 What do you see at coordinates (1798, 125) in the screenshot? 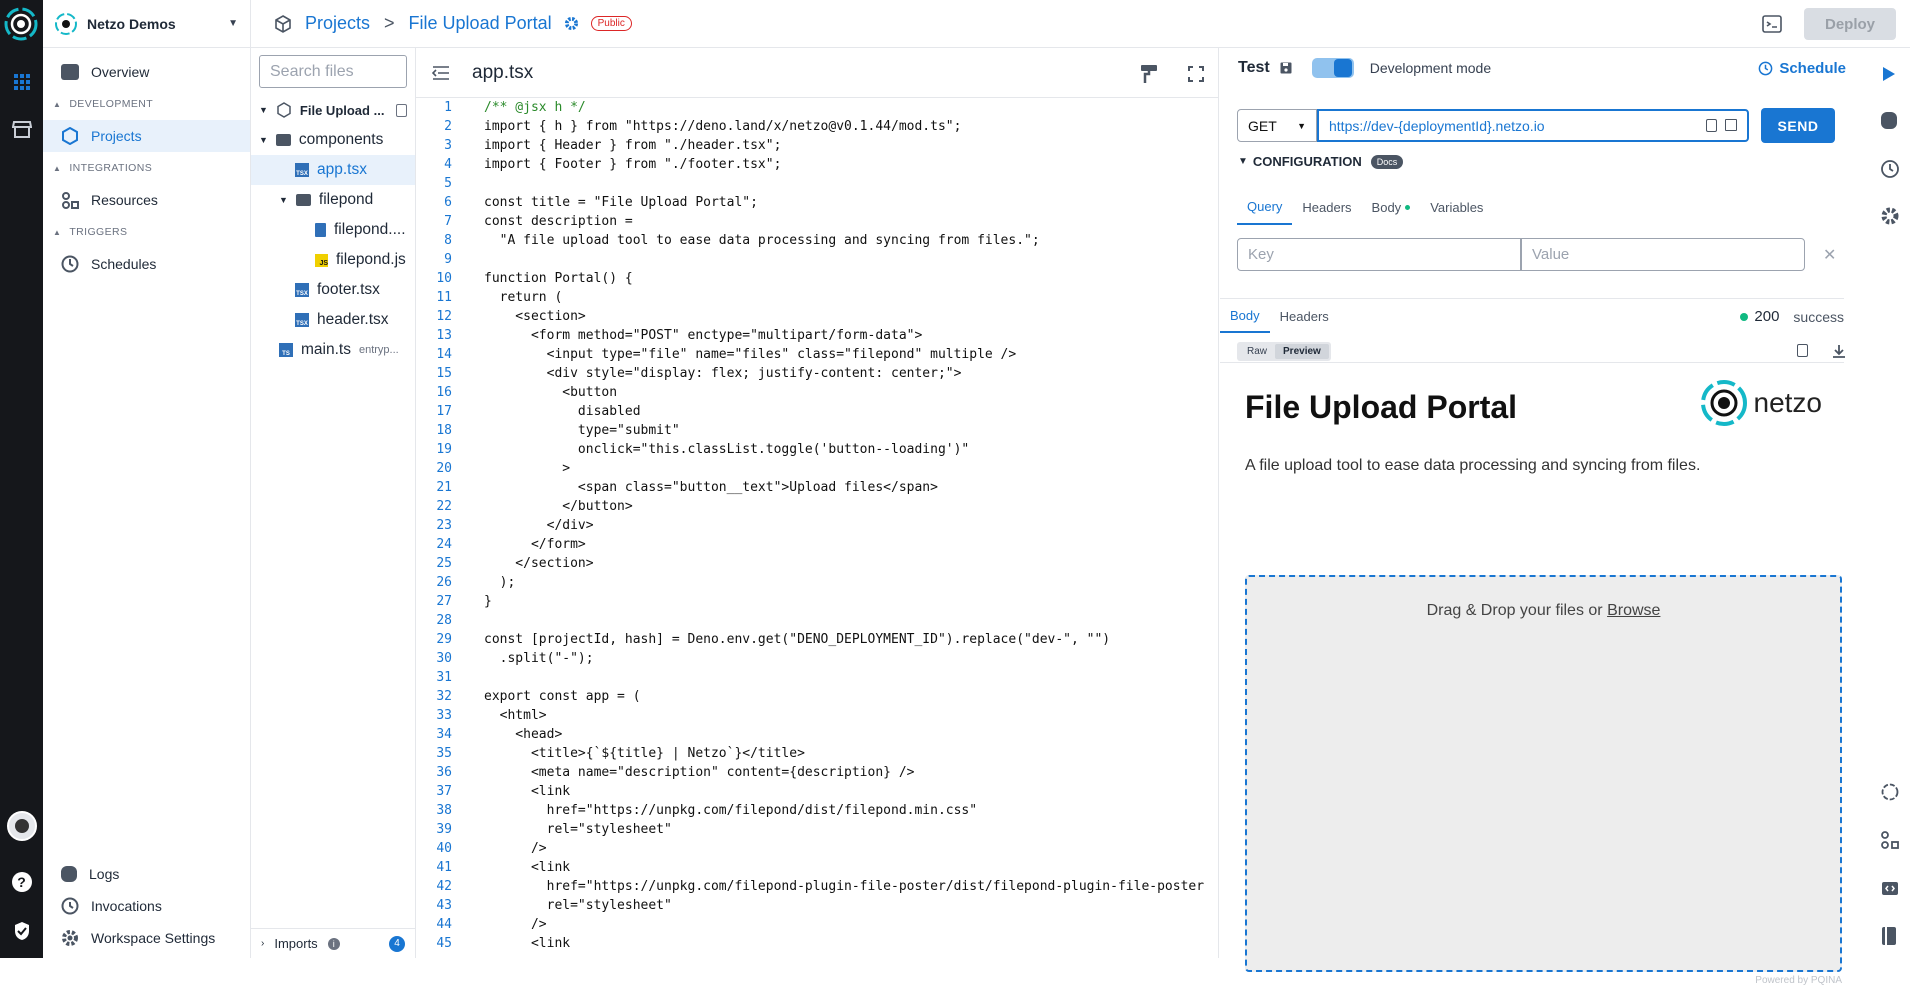
I see `send-button: SEND` at bounding box center [1798, 125].